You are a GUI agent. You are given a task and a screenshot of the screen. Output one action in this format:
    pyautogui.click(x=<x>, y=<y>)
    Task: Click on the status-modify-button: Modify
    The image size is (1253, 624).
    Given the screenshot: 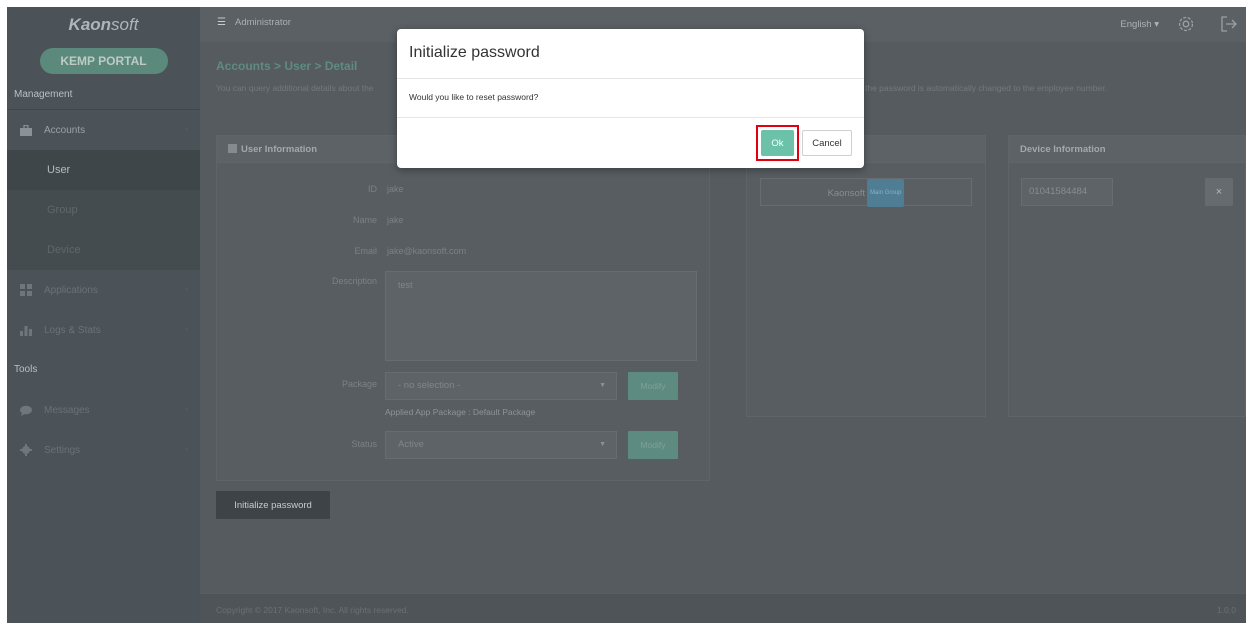 What is the action you would take?
    pyautogui.click(x=653, y=445)
    